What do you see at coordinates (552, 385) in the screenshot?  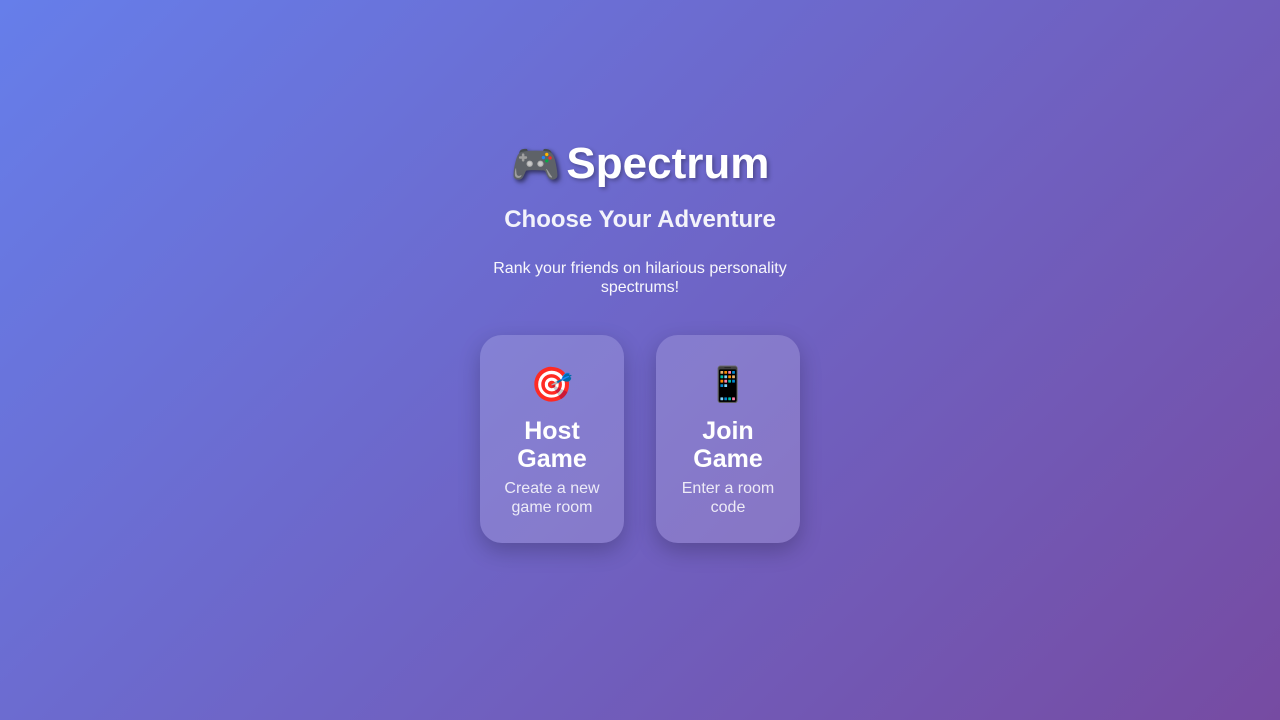 I see `dart-target-icon: 🎯` at bounding box center [552, 385].